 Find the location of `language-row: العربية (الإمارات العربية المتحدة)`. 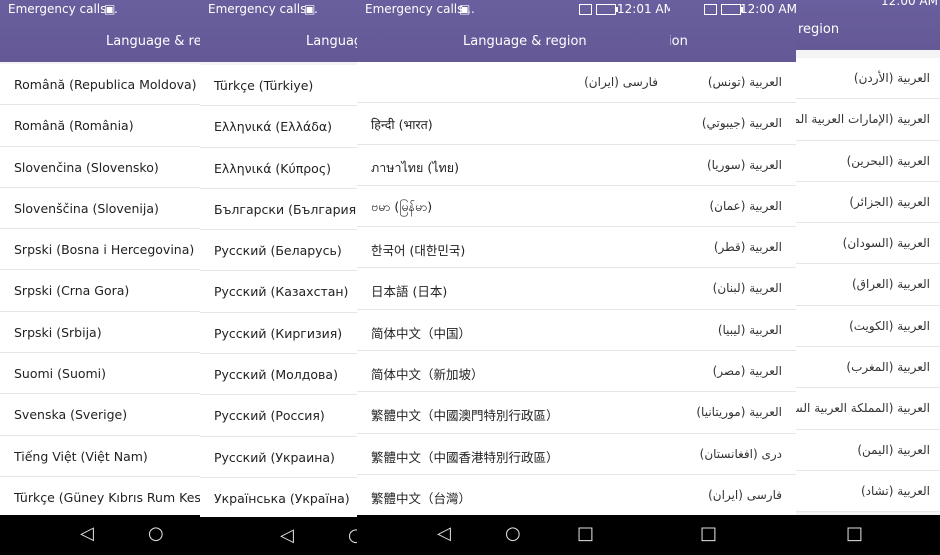

language-row: العربية (الإمارات العربية المتحدة) is located at coordinates (865, 120).